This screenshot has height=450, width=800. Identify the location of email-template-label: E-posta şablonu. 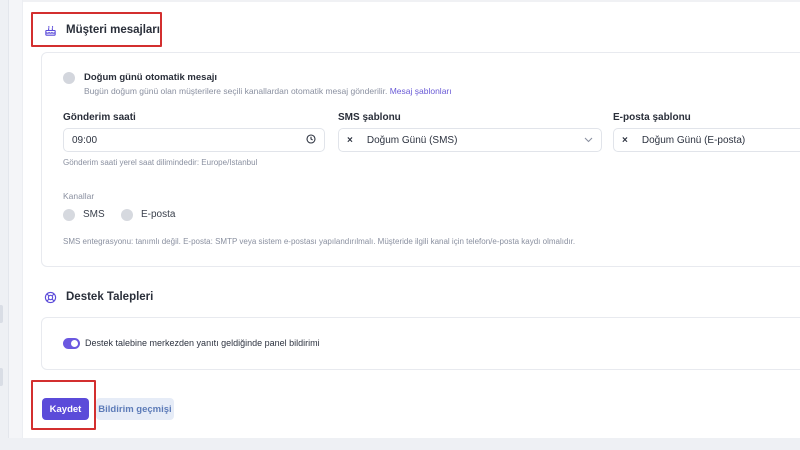
(652, 117).